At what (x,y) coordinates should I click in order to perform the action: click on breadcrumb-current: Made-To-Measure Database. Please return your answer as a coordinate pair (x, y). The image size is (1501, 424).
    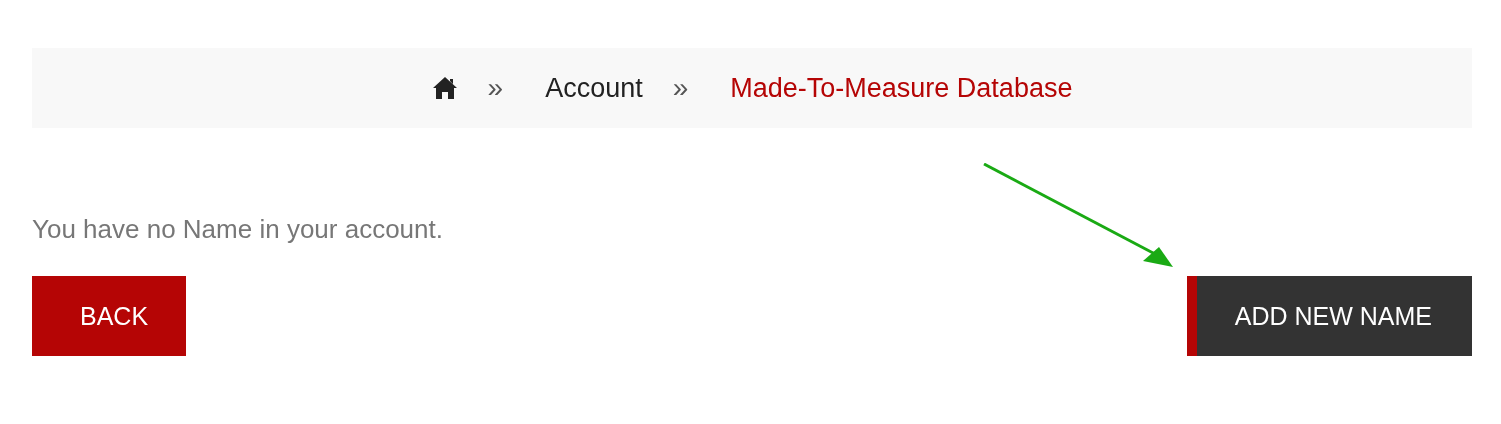
    Looking at the image, I should click on (901, 88).